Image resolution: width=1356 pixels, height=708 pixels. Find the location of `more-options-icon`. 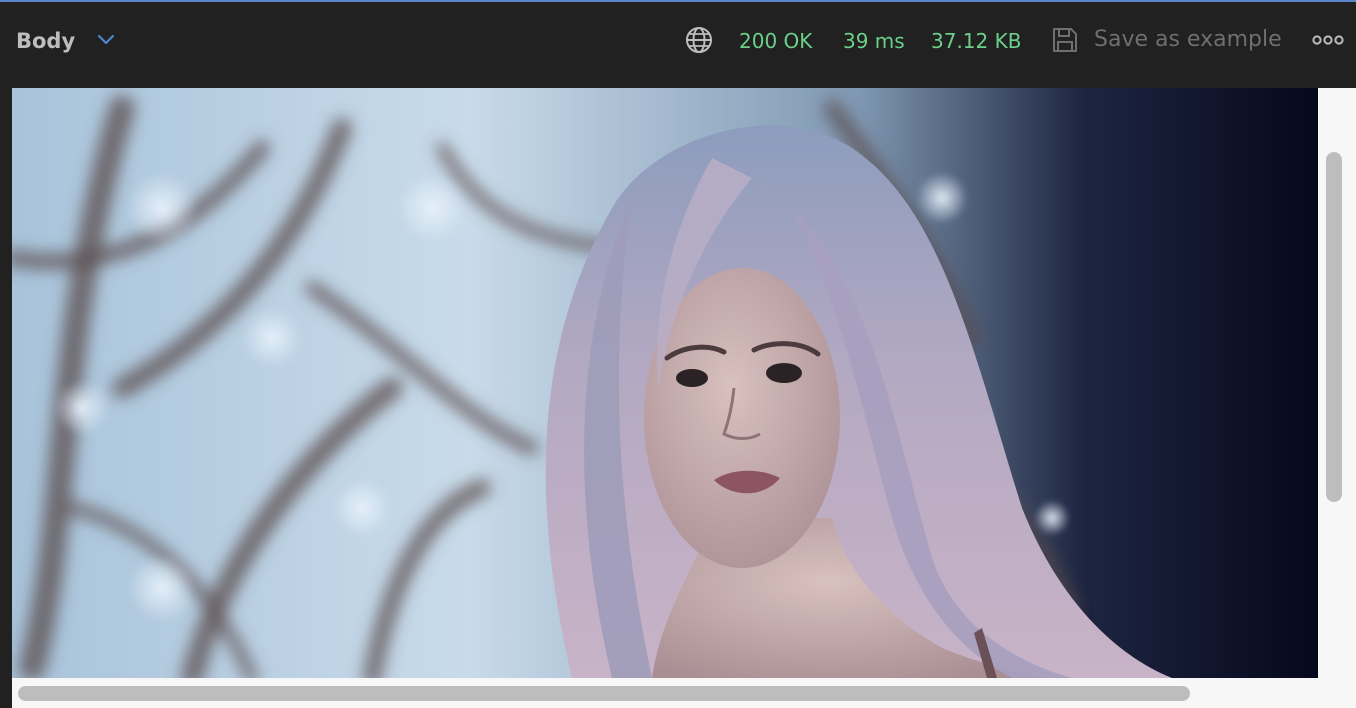

more-options-icon is located at coordinates (1328, 40).